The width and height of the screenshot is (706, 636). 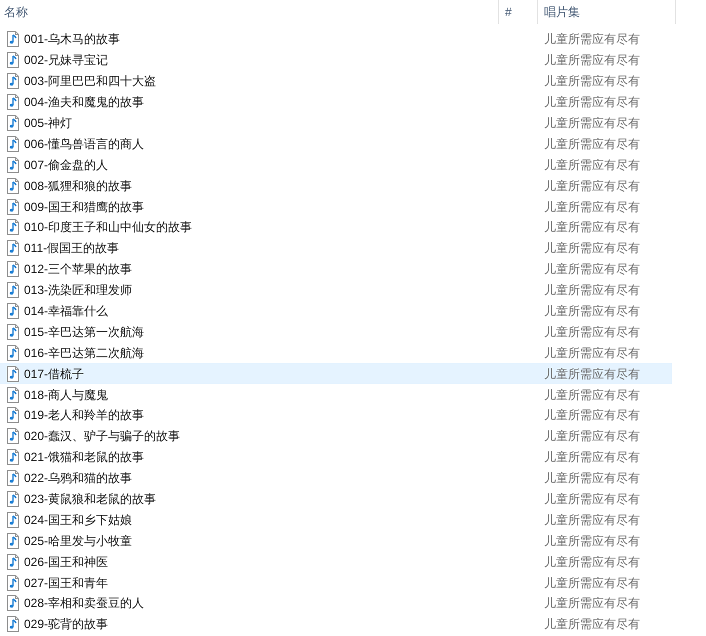 What do you see at coordinates (84, 415) in the screenshot?
I see `file-name: 019-老人和羚羊的故事` at bounding box center [84, 415].